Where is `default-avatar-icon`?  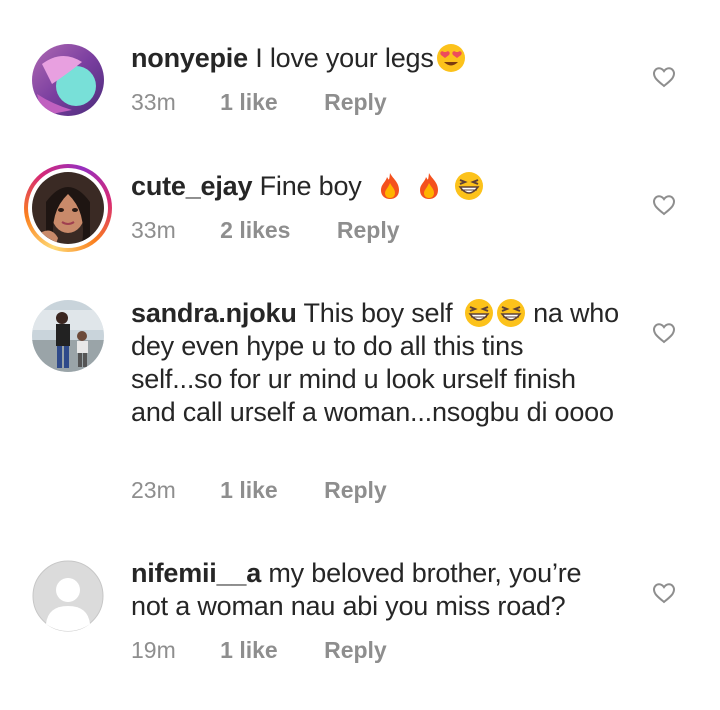 default-avatar-icon is located at coordinates (68, 596).